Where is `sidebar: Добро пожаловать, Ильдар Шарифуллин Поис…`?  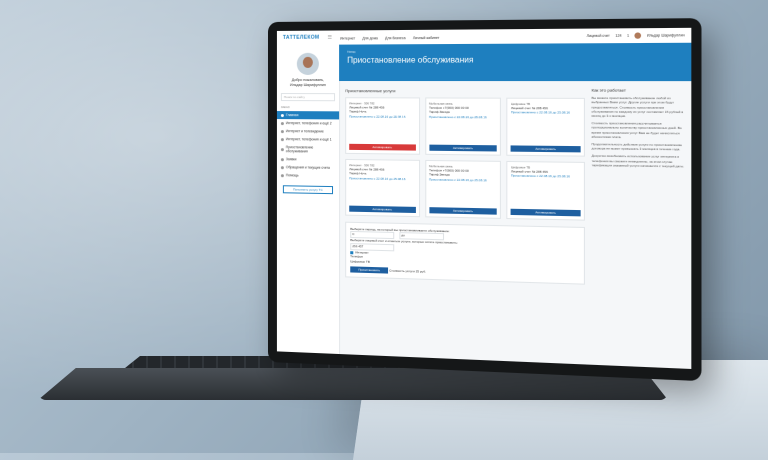
sidebar: Добро пожаловать, Ильдар Шарифуллин Поис… is located at coordinates (308, 199).